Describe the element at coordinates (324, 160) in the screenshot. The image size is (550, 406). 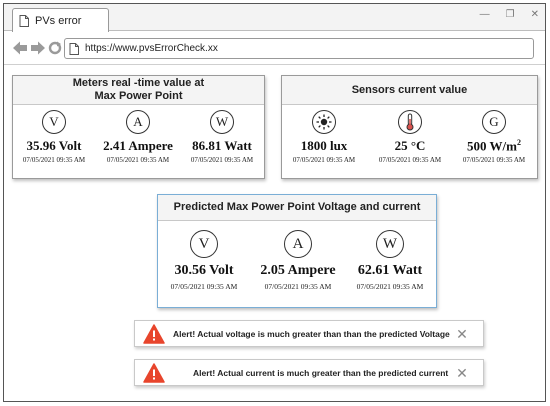
I see `sensor-lux-time: 07/05/2021 09:35 AM` at that location.